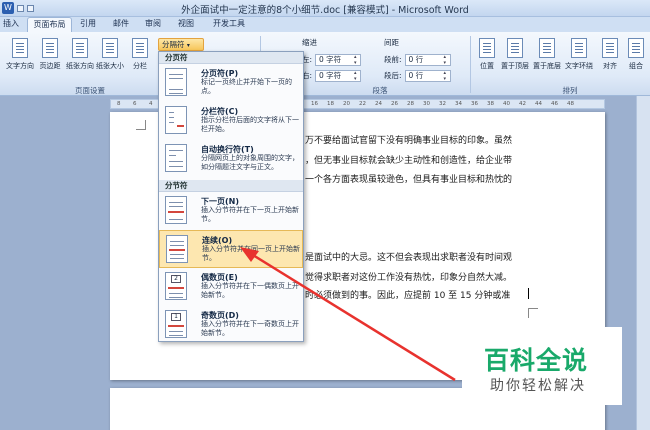 The image size is (650, 430). I want to click on watermark-title: 百科全说, so click(536, 360).